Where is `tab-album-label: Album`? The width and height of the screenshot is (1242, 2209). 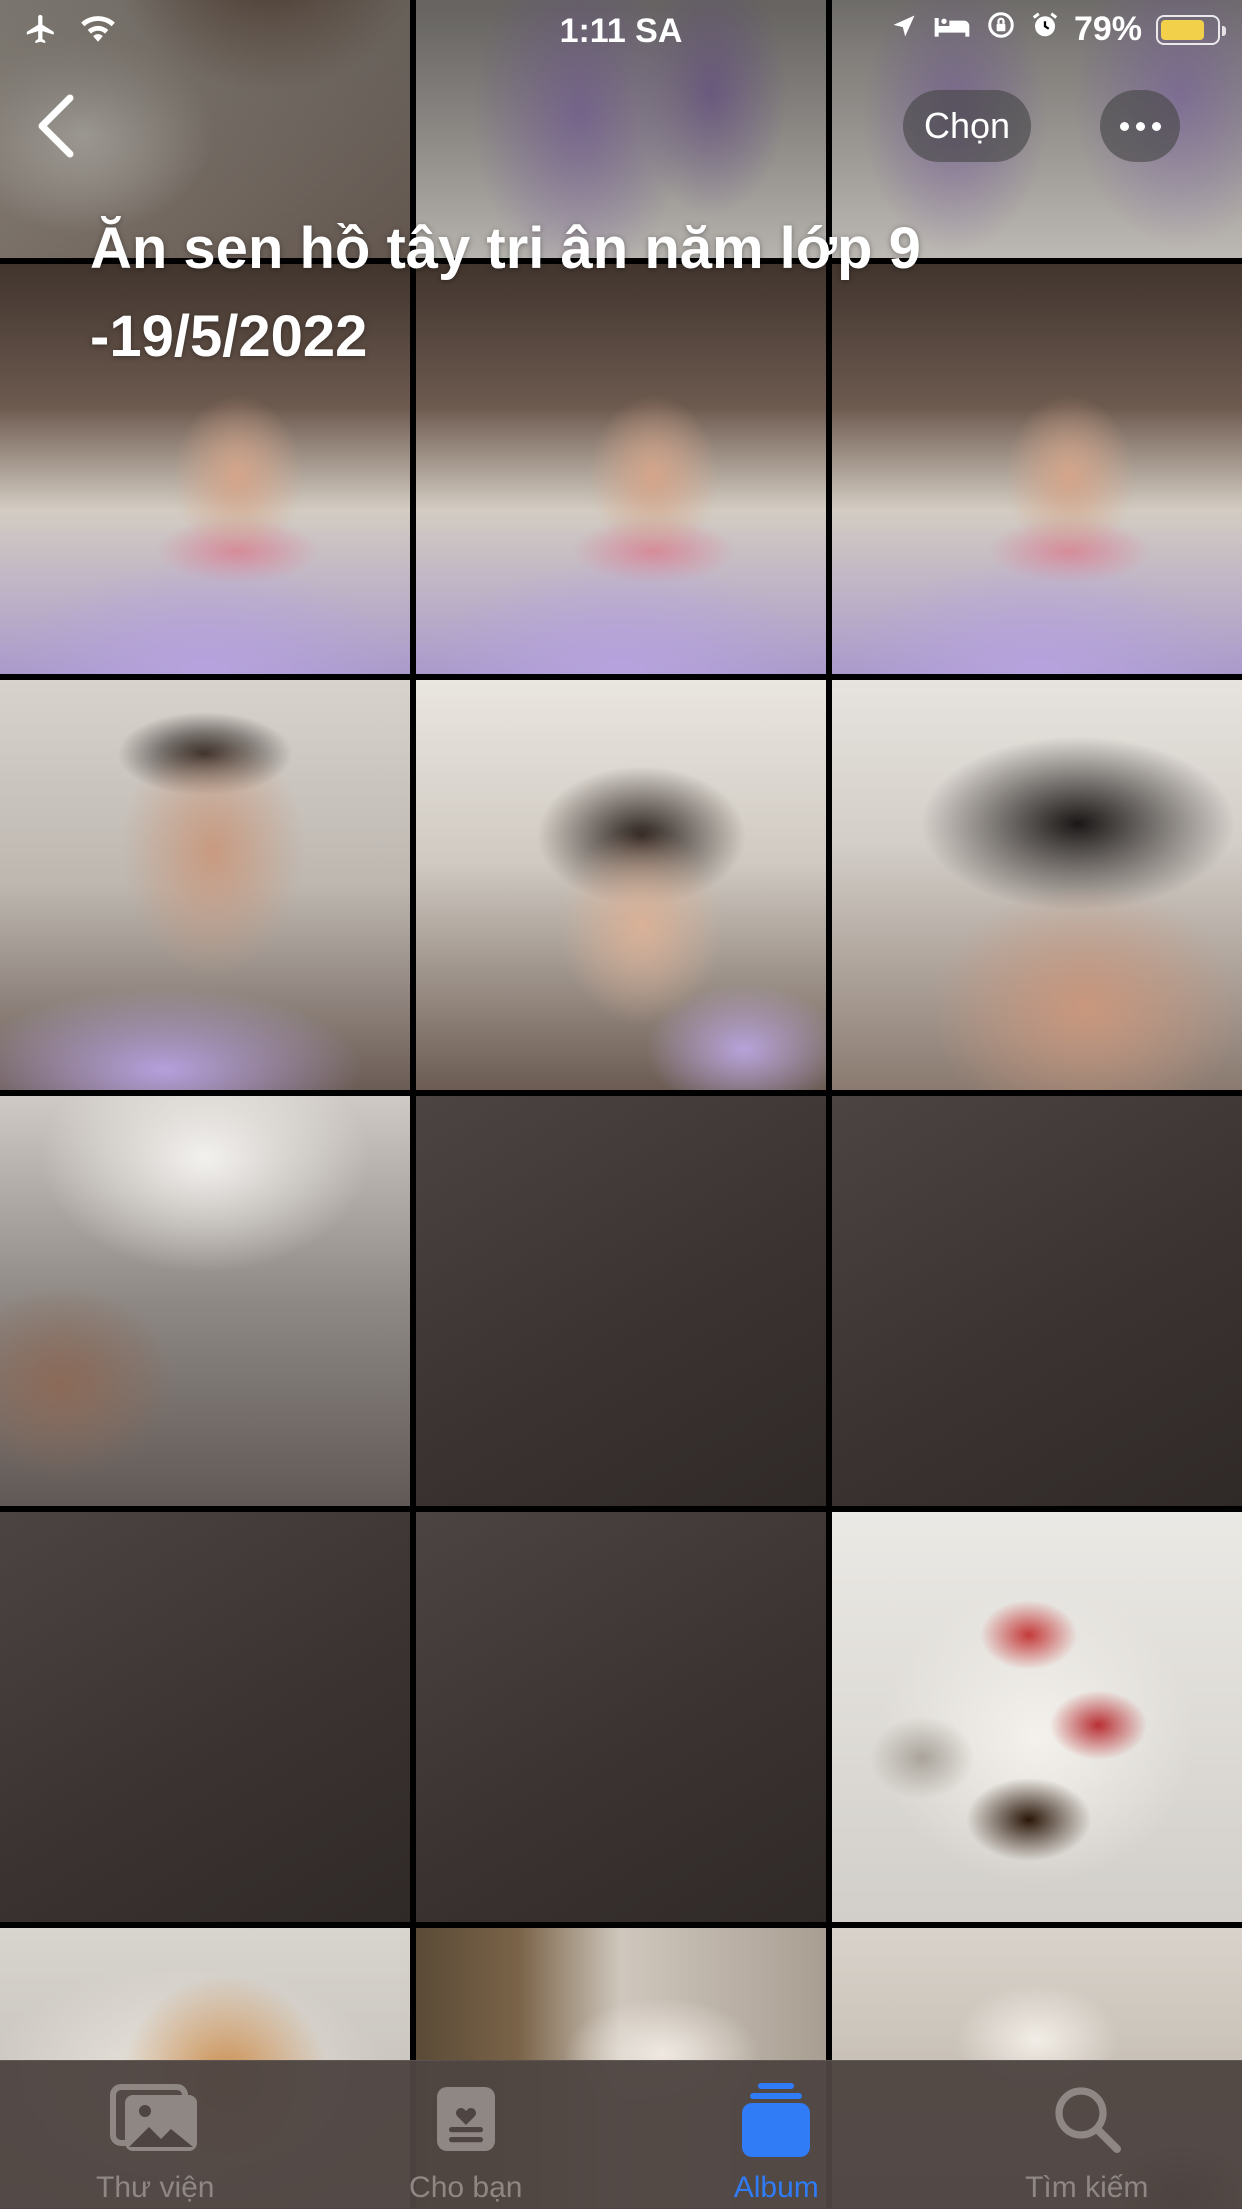 tab-album-label: Album is located at coordinates (776, 2188).